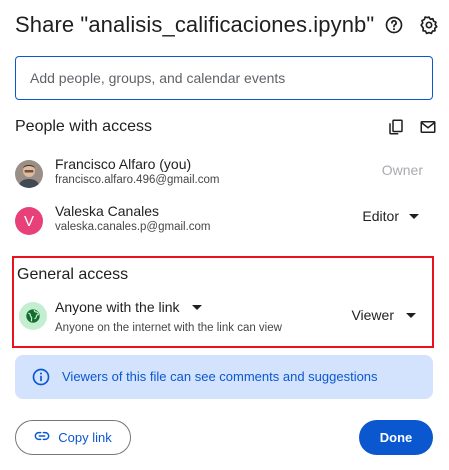 This screenshot has height=470, width=449. What do you see at coordinates (42, 437) in the screenshot?
I see `link-icon` at bounding box center [42, 437].